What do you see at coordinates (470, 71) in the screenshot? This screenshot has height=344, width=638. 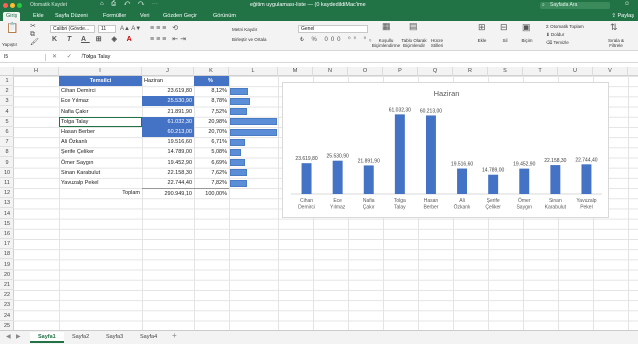 I see `column-header: R` at bounding box center [470, 71].